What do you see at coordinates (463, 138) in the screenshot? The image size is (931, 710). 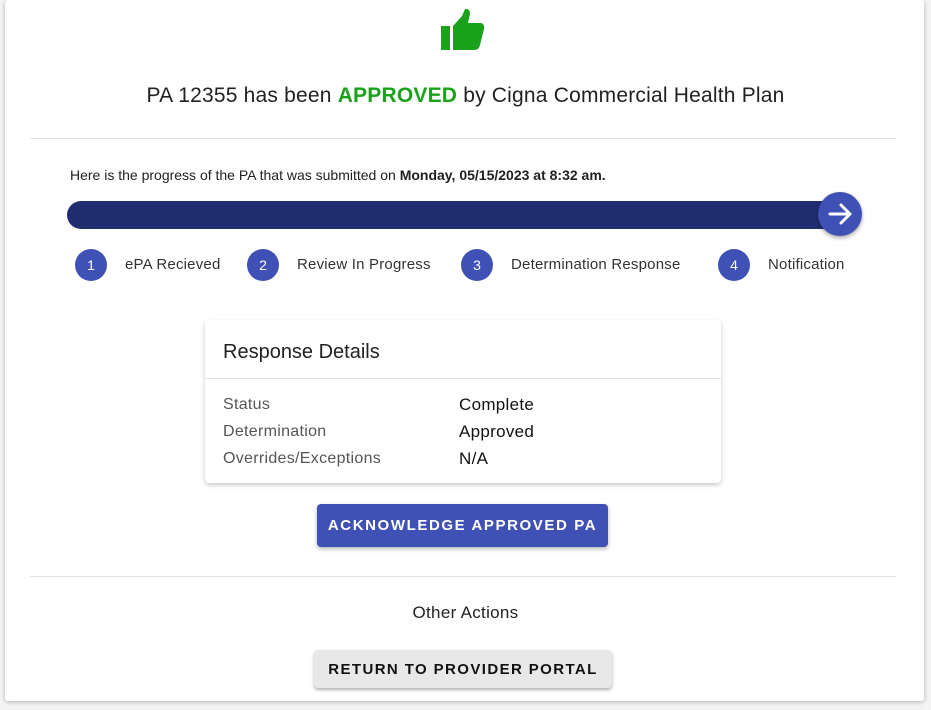 I see `header-divider` at bounding box center [463, 138].